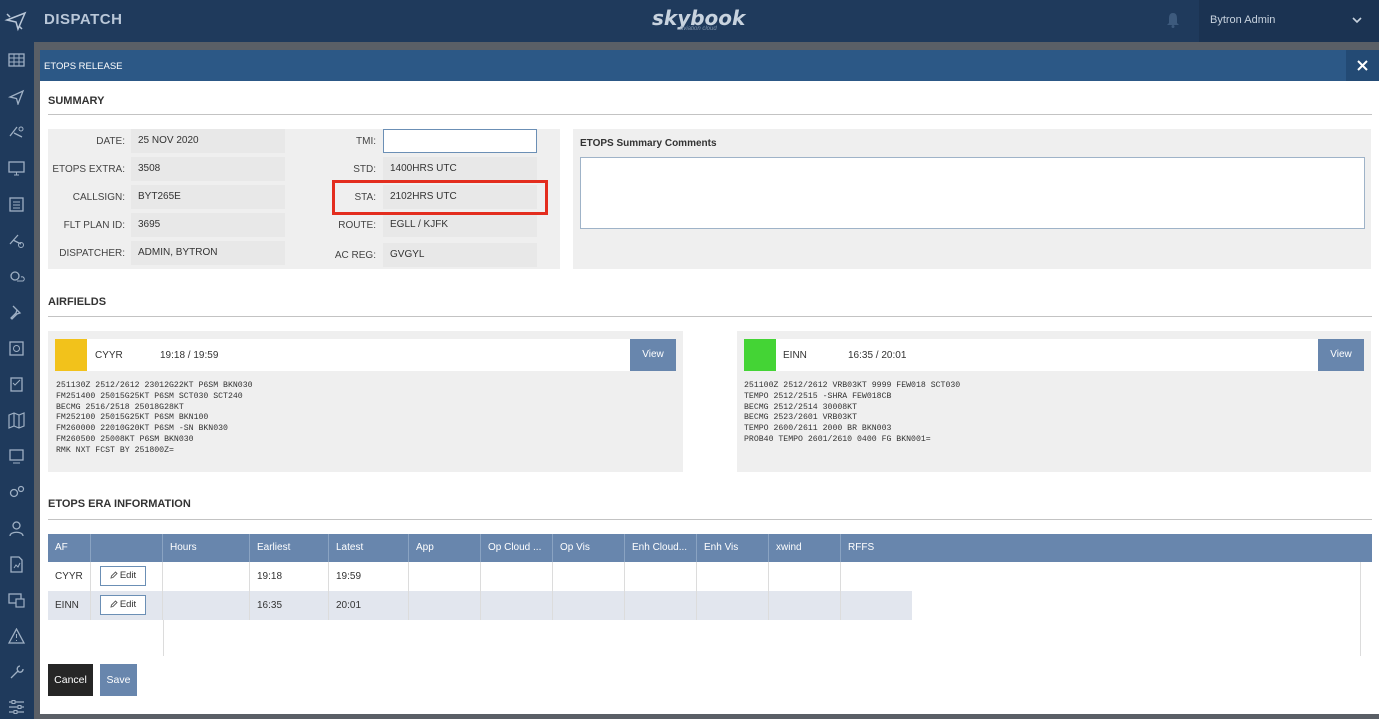 This screenshot has width=1379, height=719. What do you see at coordinates (733, 548) in the screenshot?
I see `col-enh-vis: Enh Vis` at bounding box center [733, 548].